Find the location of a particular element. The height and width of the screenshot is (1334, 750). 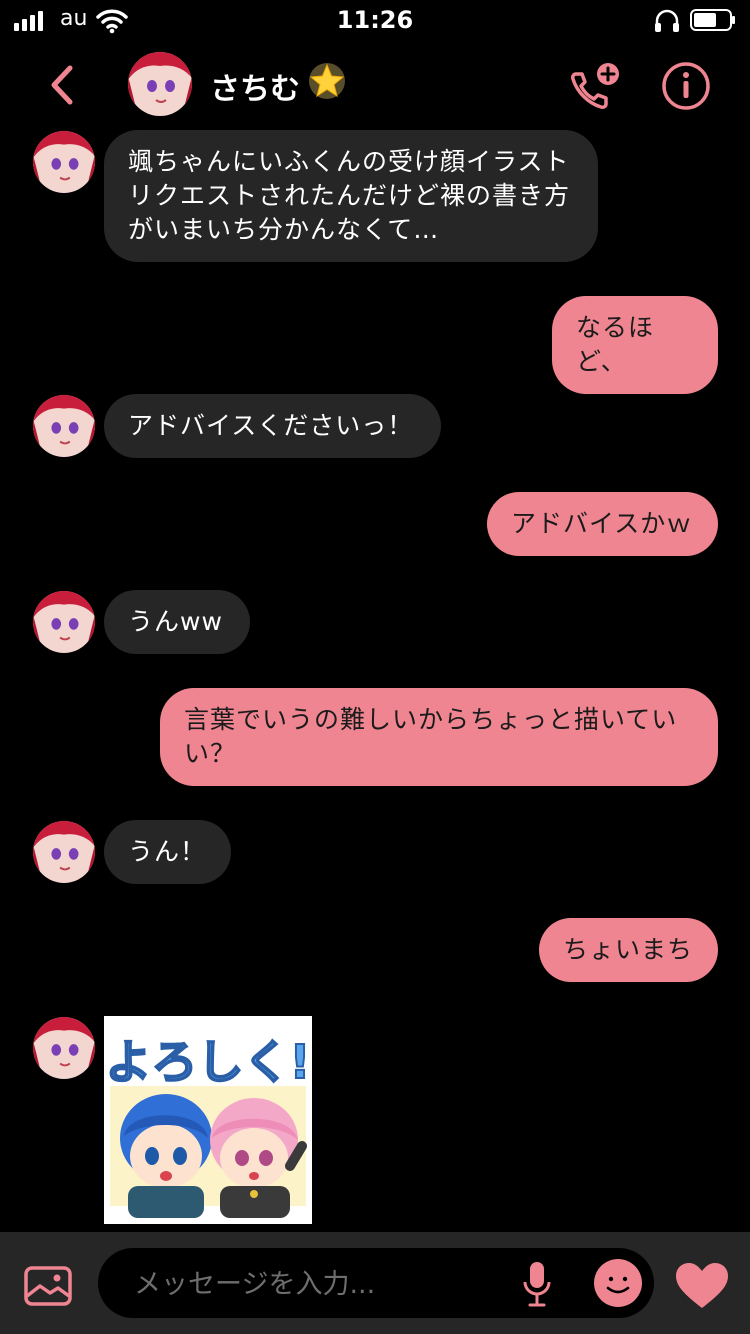

message-bubble-outgoing: 言葉でいうの難しいからちょっと描いていい？ is located at coordinates (439, 737).